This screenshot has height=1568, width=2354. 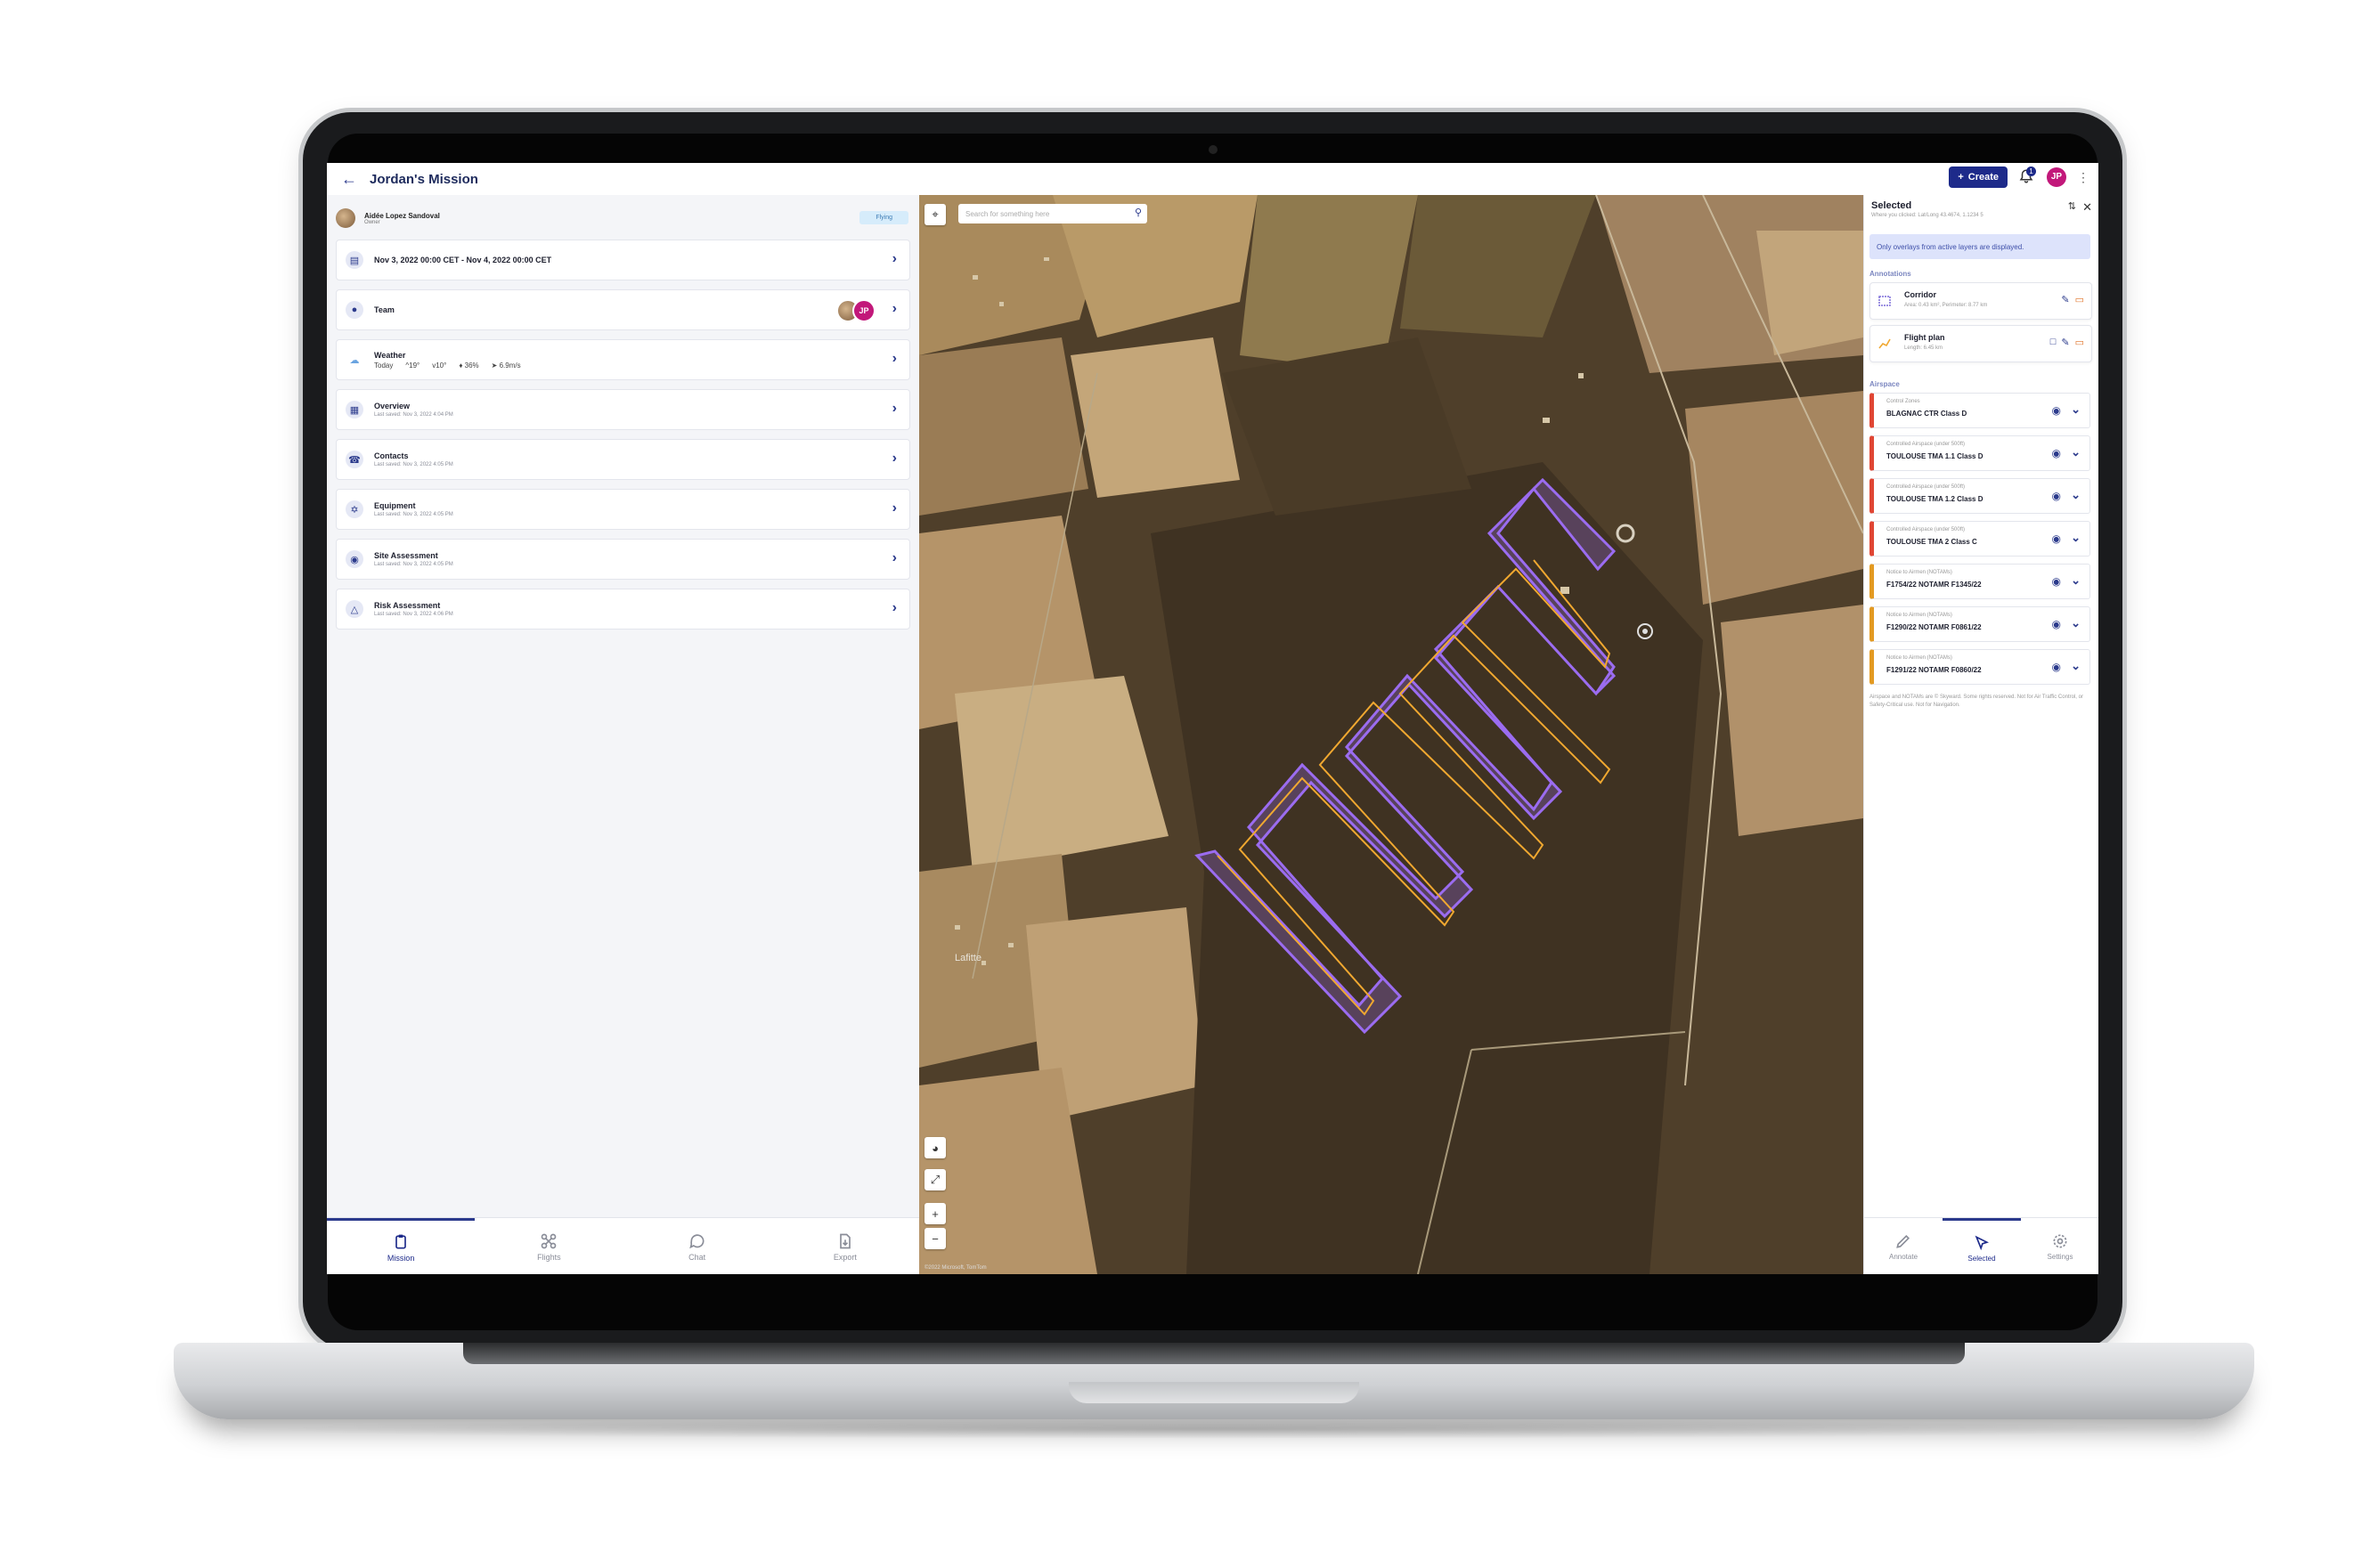 I want to click on tab-selected: Selected, so click(x=1982, y=1246).